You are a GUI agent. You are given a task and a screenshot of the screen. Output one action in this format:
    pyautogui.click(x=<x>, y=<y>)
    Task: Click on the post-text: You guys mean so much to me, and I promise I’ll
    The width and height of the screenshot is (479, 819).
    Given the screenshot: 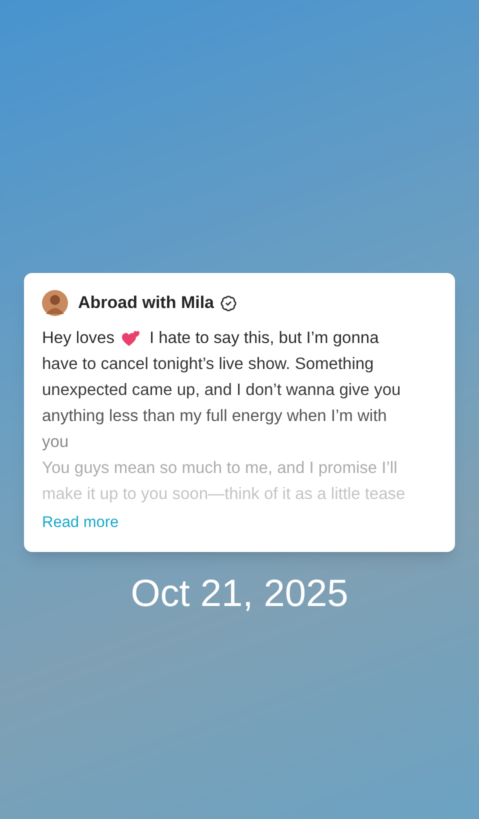 What is the action you would take?
    pyautogui.click(x=220, y=468)
    